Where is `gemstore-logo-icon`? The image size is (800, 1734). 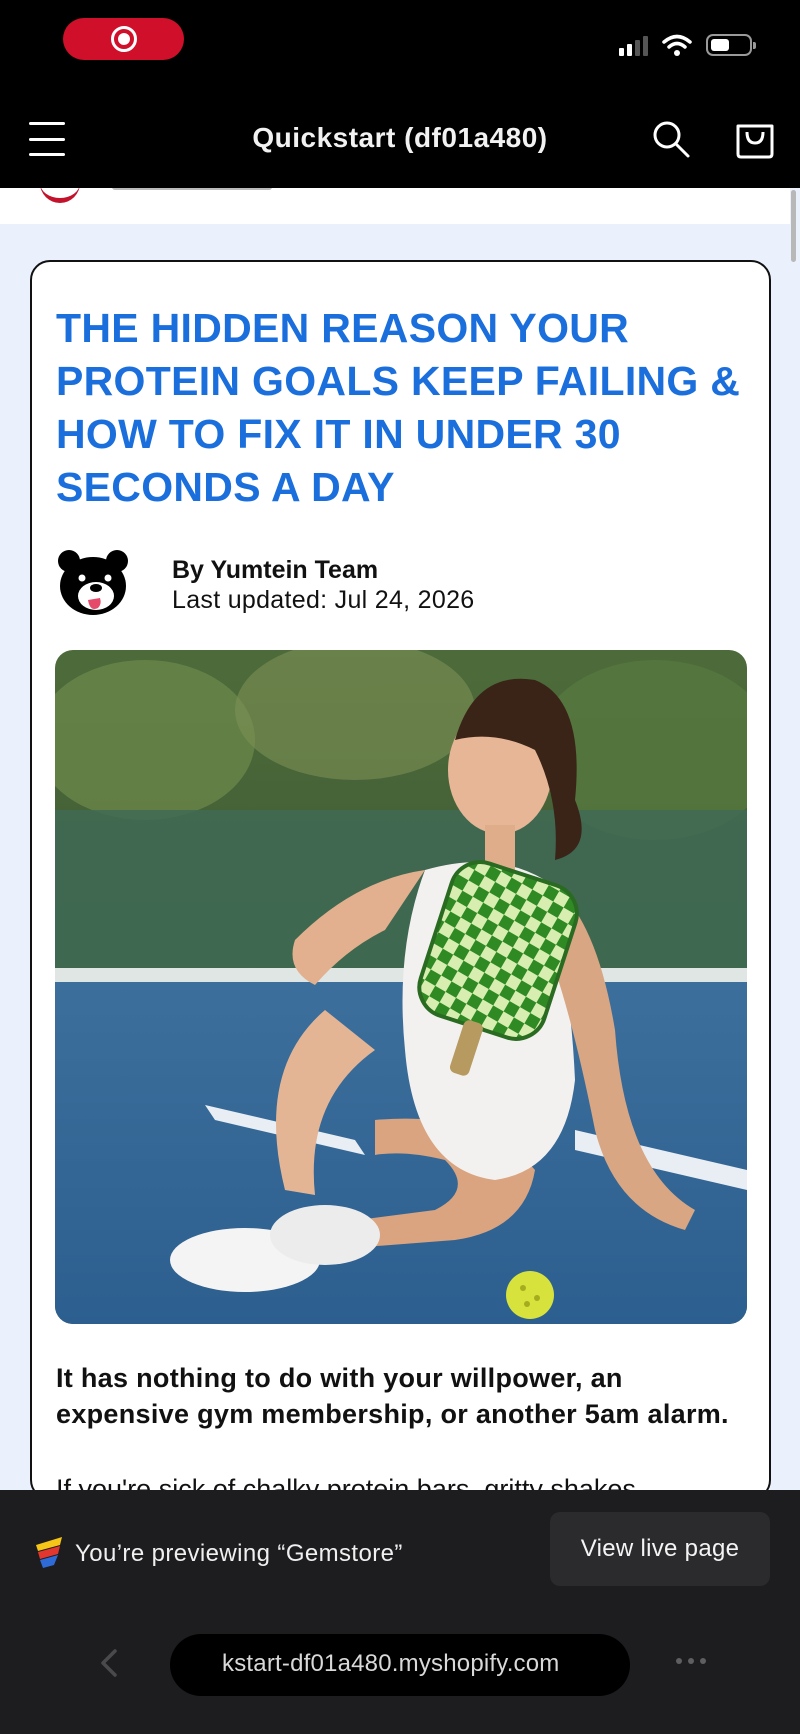 gemstore-logo-icon is located at coordinates (49, 1552).